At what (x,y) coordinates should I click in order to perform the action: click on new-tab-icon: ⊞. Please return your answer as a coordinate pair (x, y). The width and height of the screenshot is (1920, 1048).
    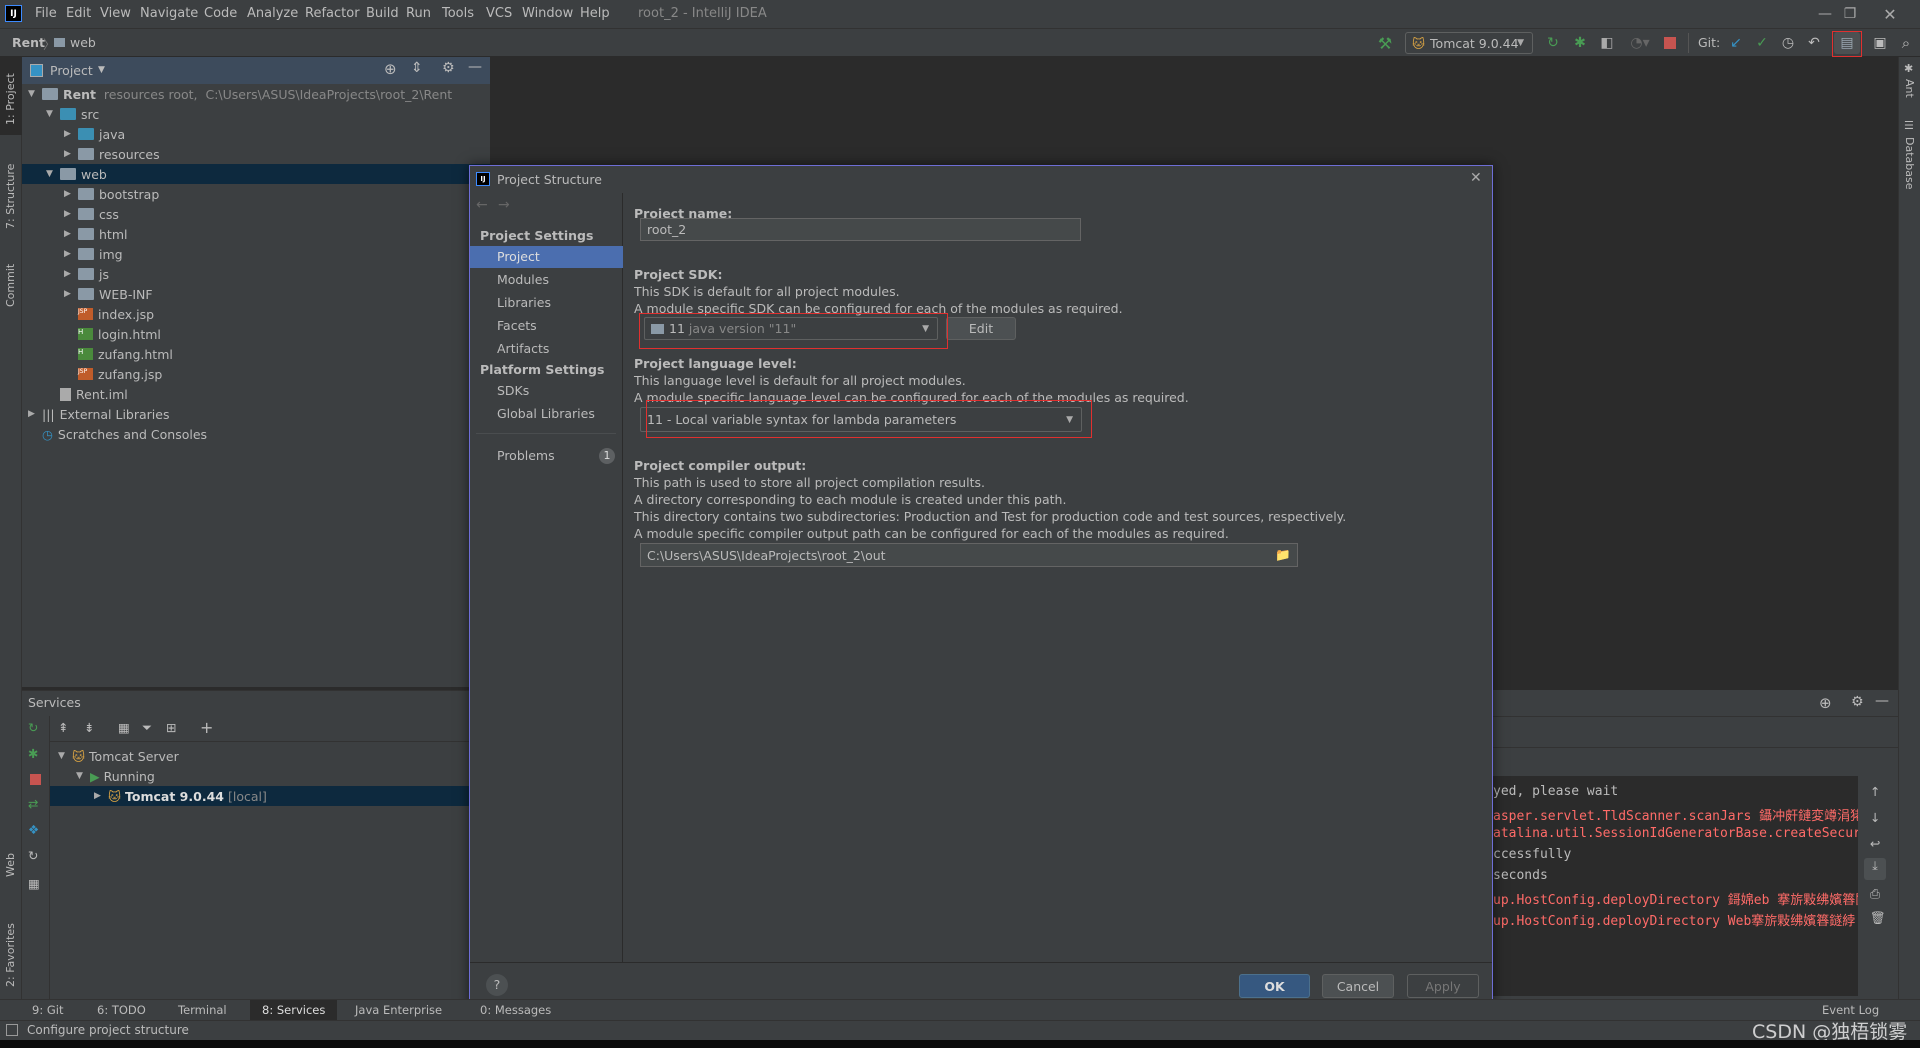
    Looking at the image, I should click on (171, 727).